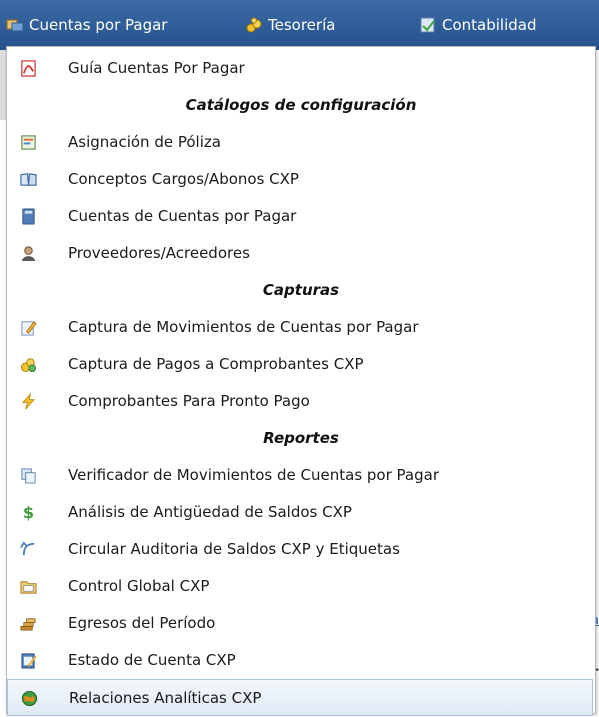 The image size is (599, 717). Describe the element at coordinates (189, 401) in the screenshot. I see `menu-item-label: Comprobantes Para Pronto Pago` at that location.